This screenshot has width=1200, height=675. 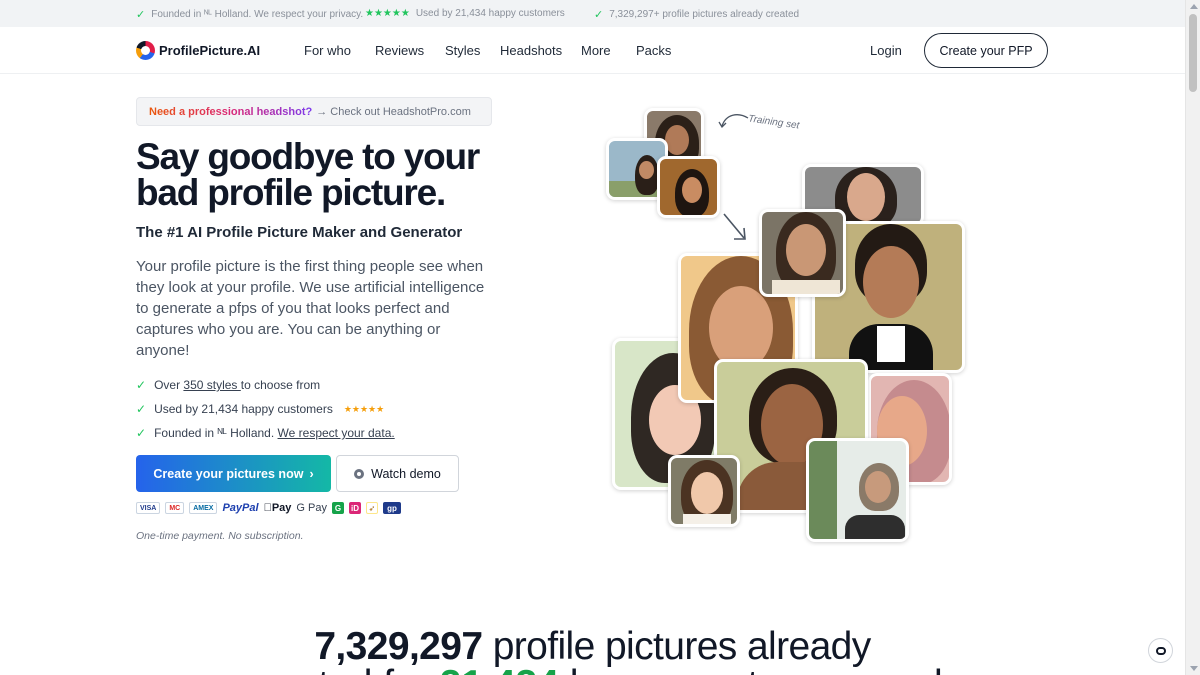 I want to click on google-pay-icon: G Pay, so click(x=307, y=508).